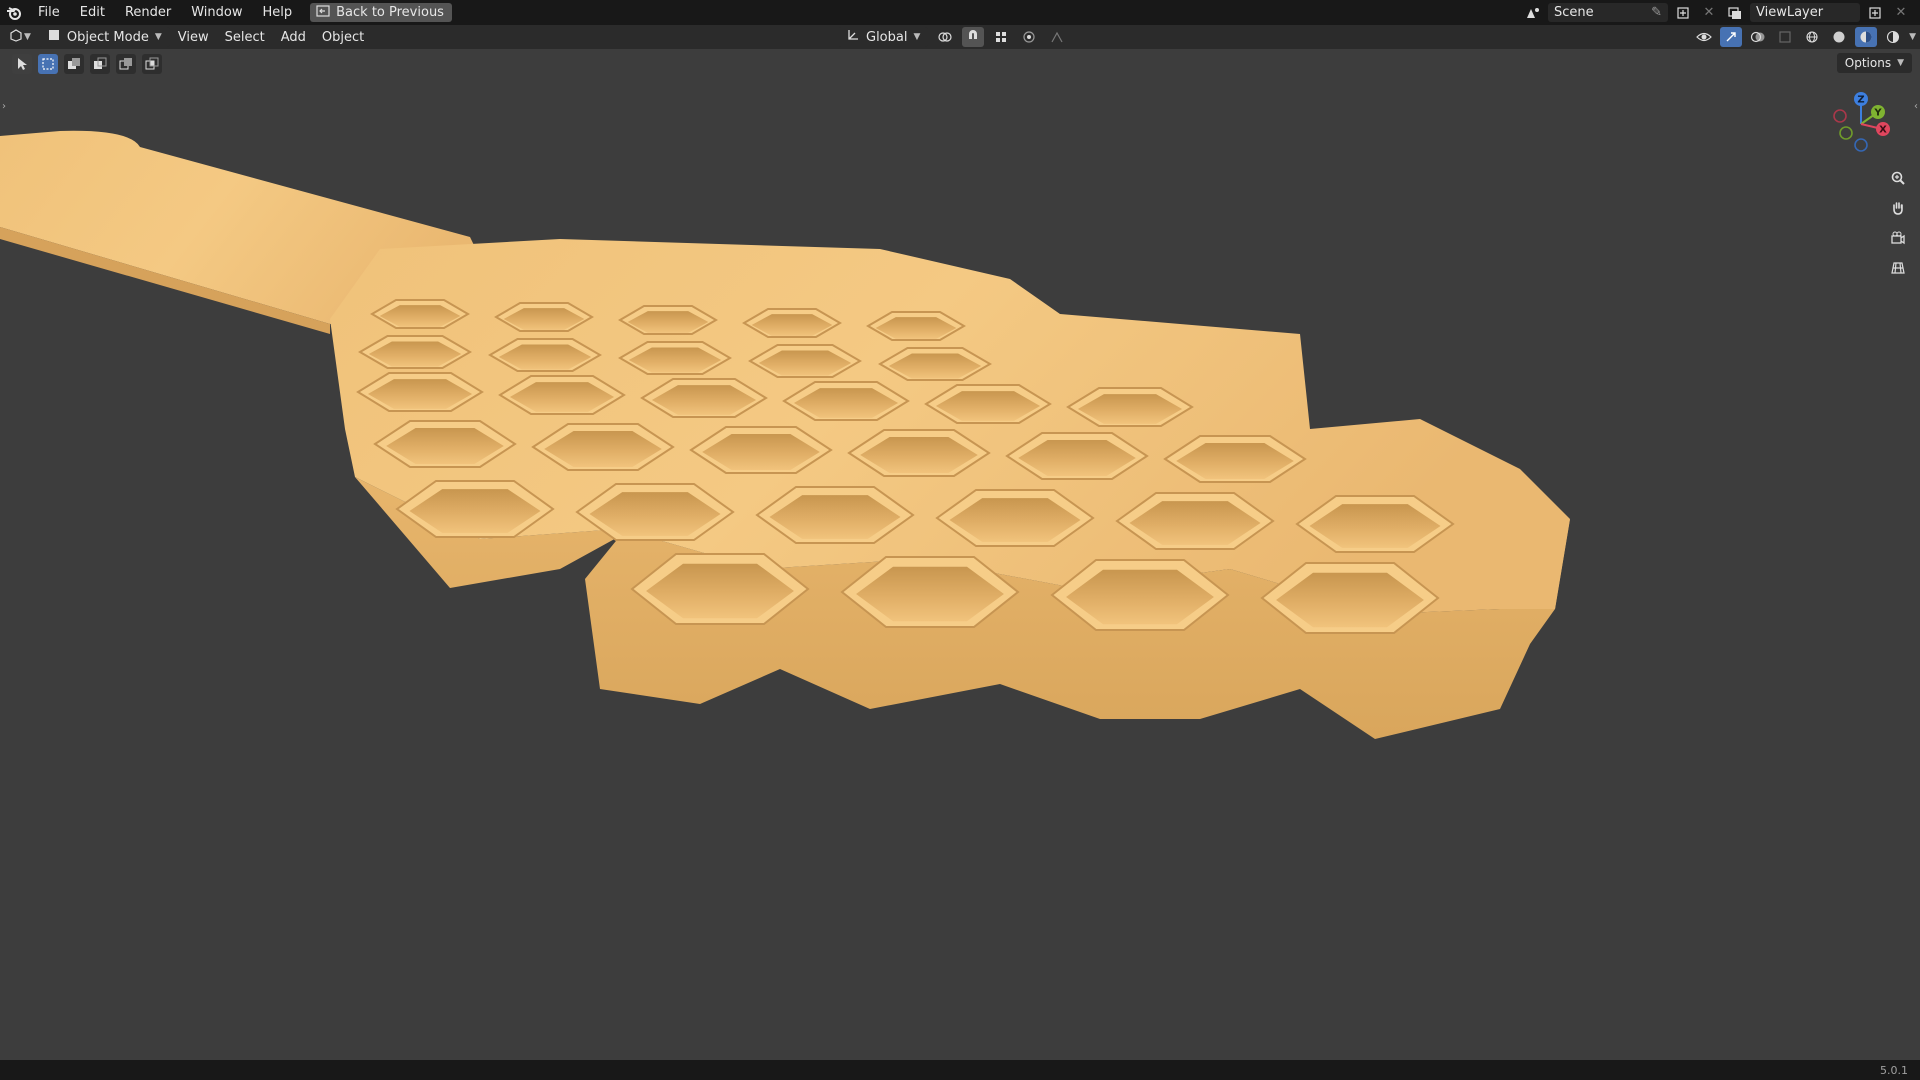  I want to click on menu-view: View, so click(193, 37).